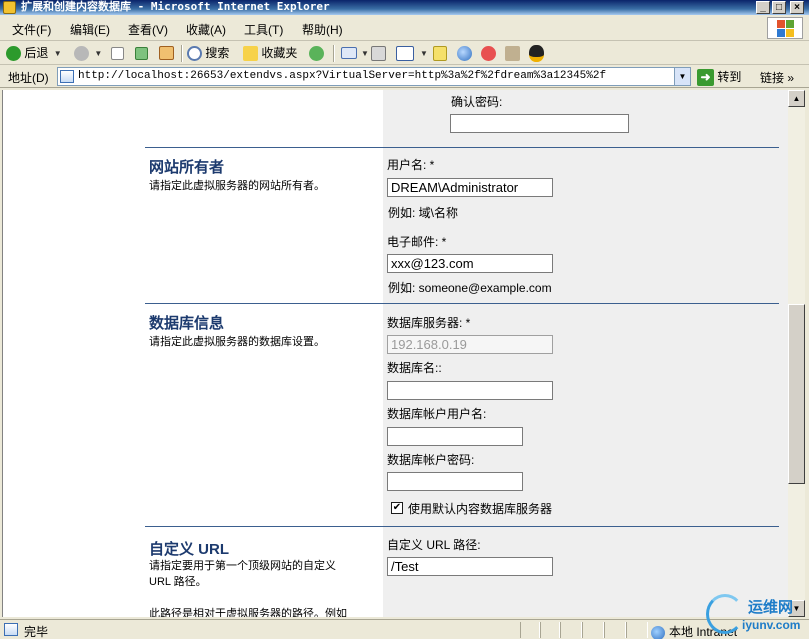 This screenshot has width=809, height=639. Describe the element at coordinates (434, 545) in the screenshot. I see `url-path-label: 自定义 URL 路径:` at that location.